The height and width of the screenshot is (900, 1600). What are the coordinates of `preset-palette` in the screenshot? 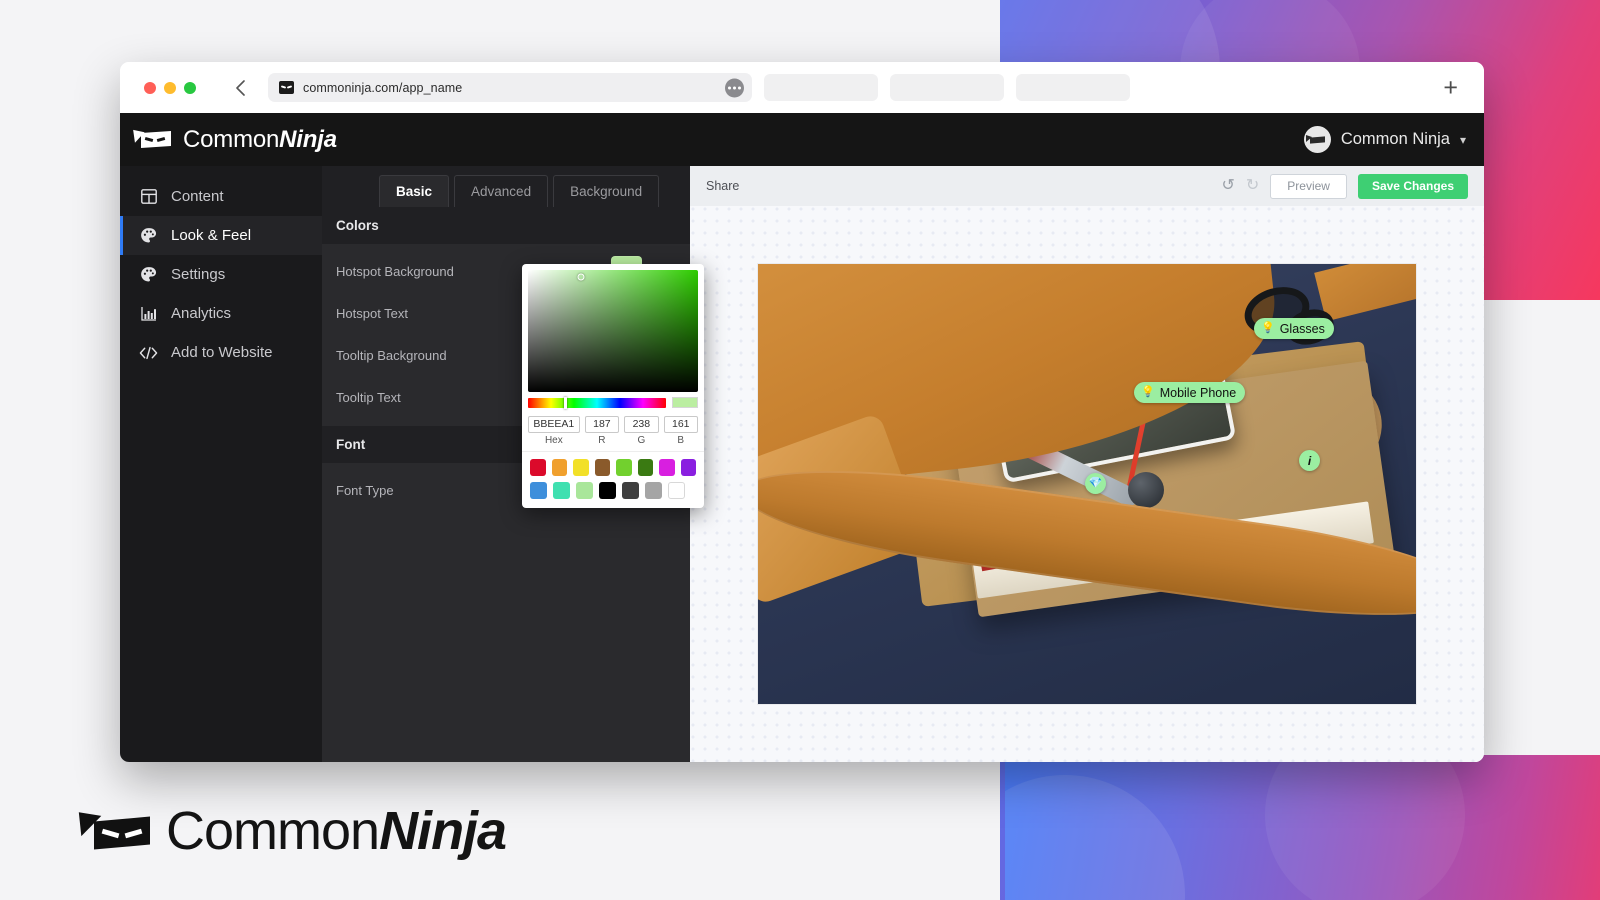 It's located at (613, 479).